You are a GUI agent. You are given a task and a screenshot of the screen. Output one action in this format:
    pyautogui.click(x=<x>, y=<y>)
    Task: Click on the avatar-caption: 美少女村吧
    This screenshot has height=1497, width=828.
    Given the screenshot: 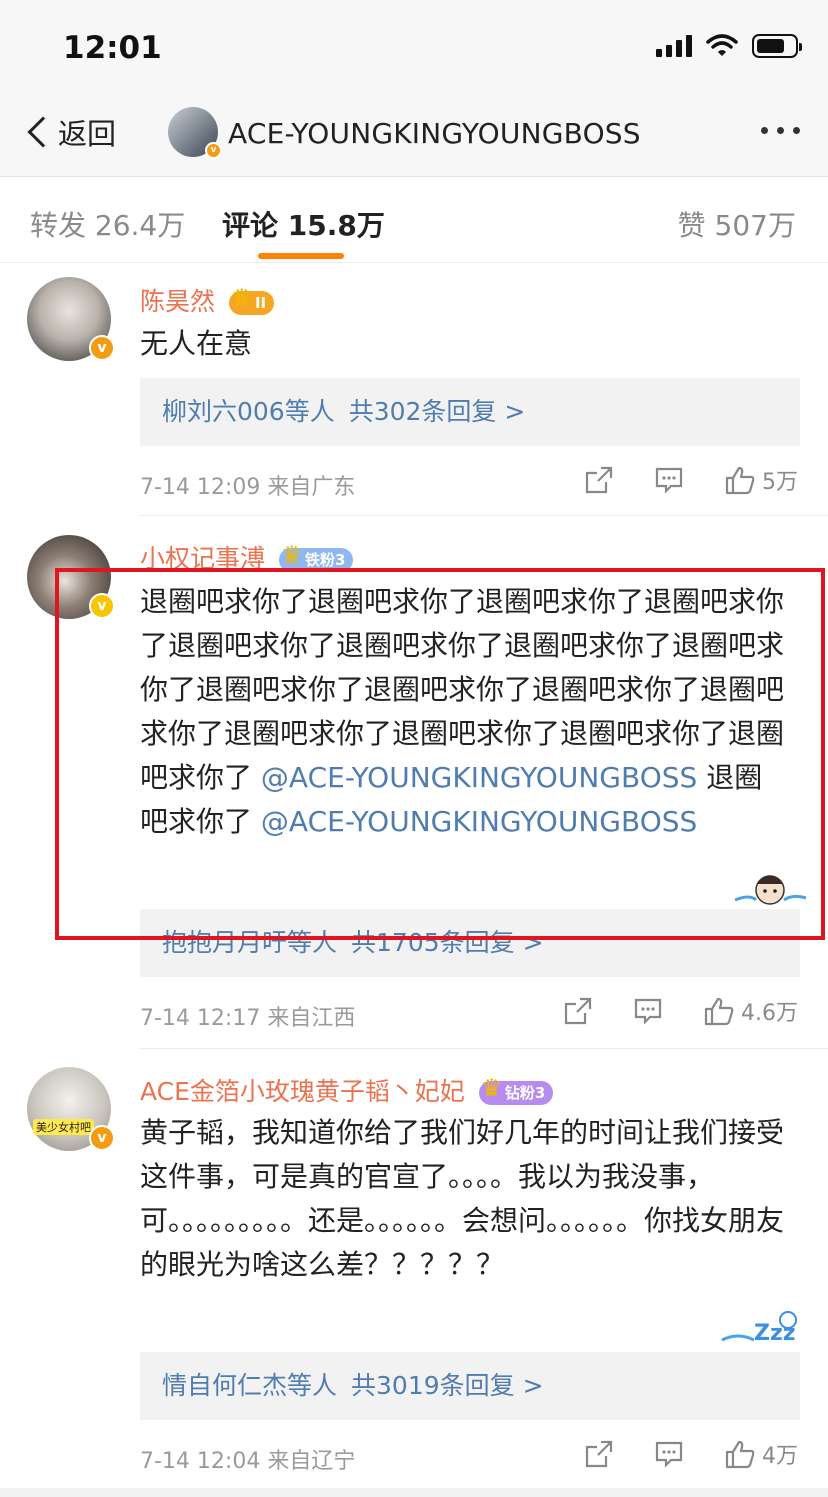 What is the action you would take?
    pyautogui.click(x=63, y=1127)
    